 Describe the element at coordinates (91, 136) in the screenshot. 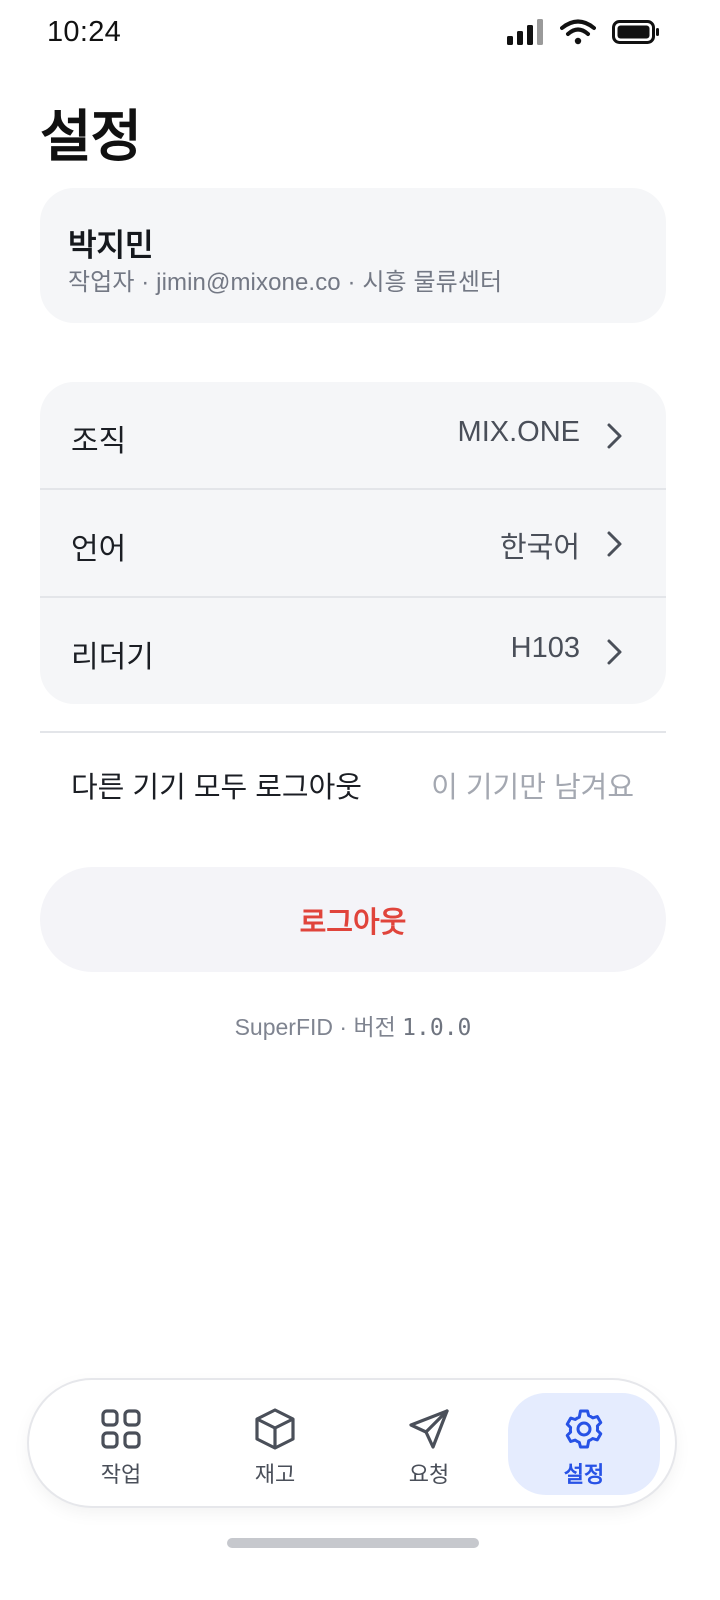

I see `page-title: 설정` at that location.